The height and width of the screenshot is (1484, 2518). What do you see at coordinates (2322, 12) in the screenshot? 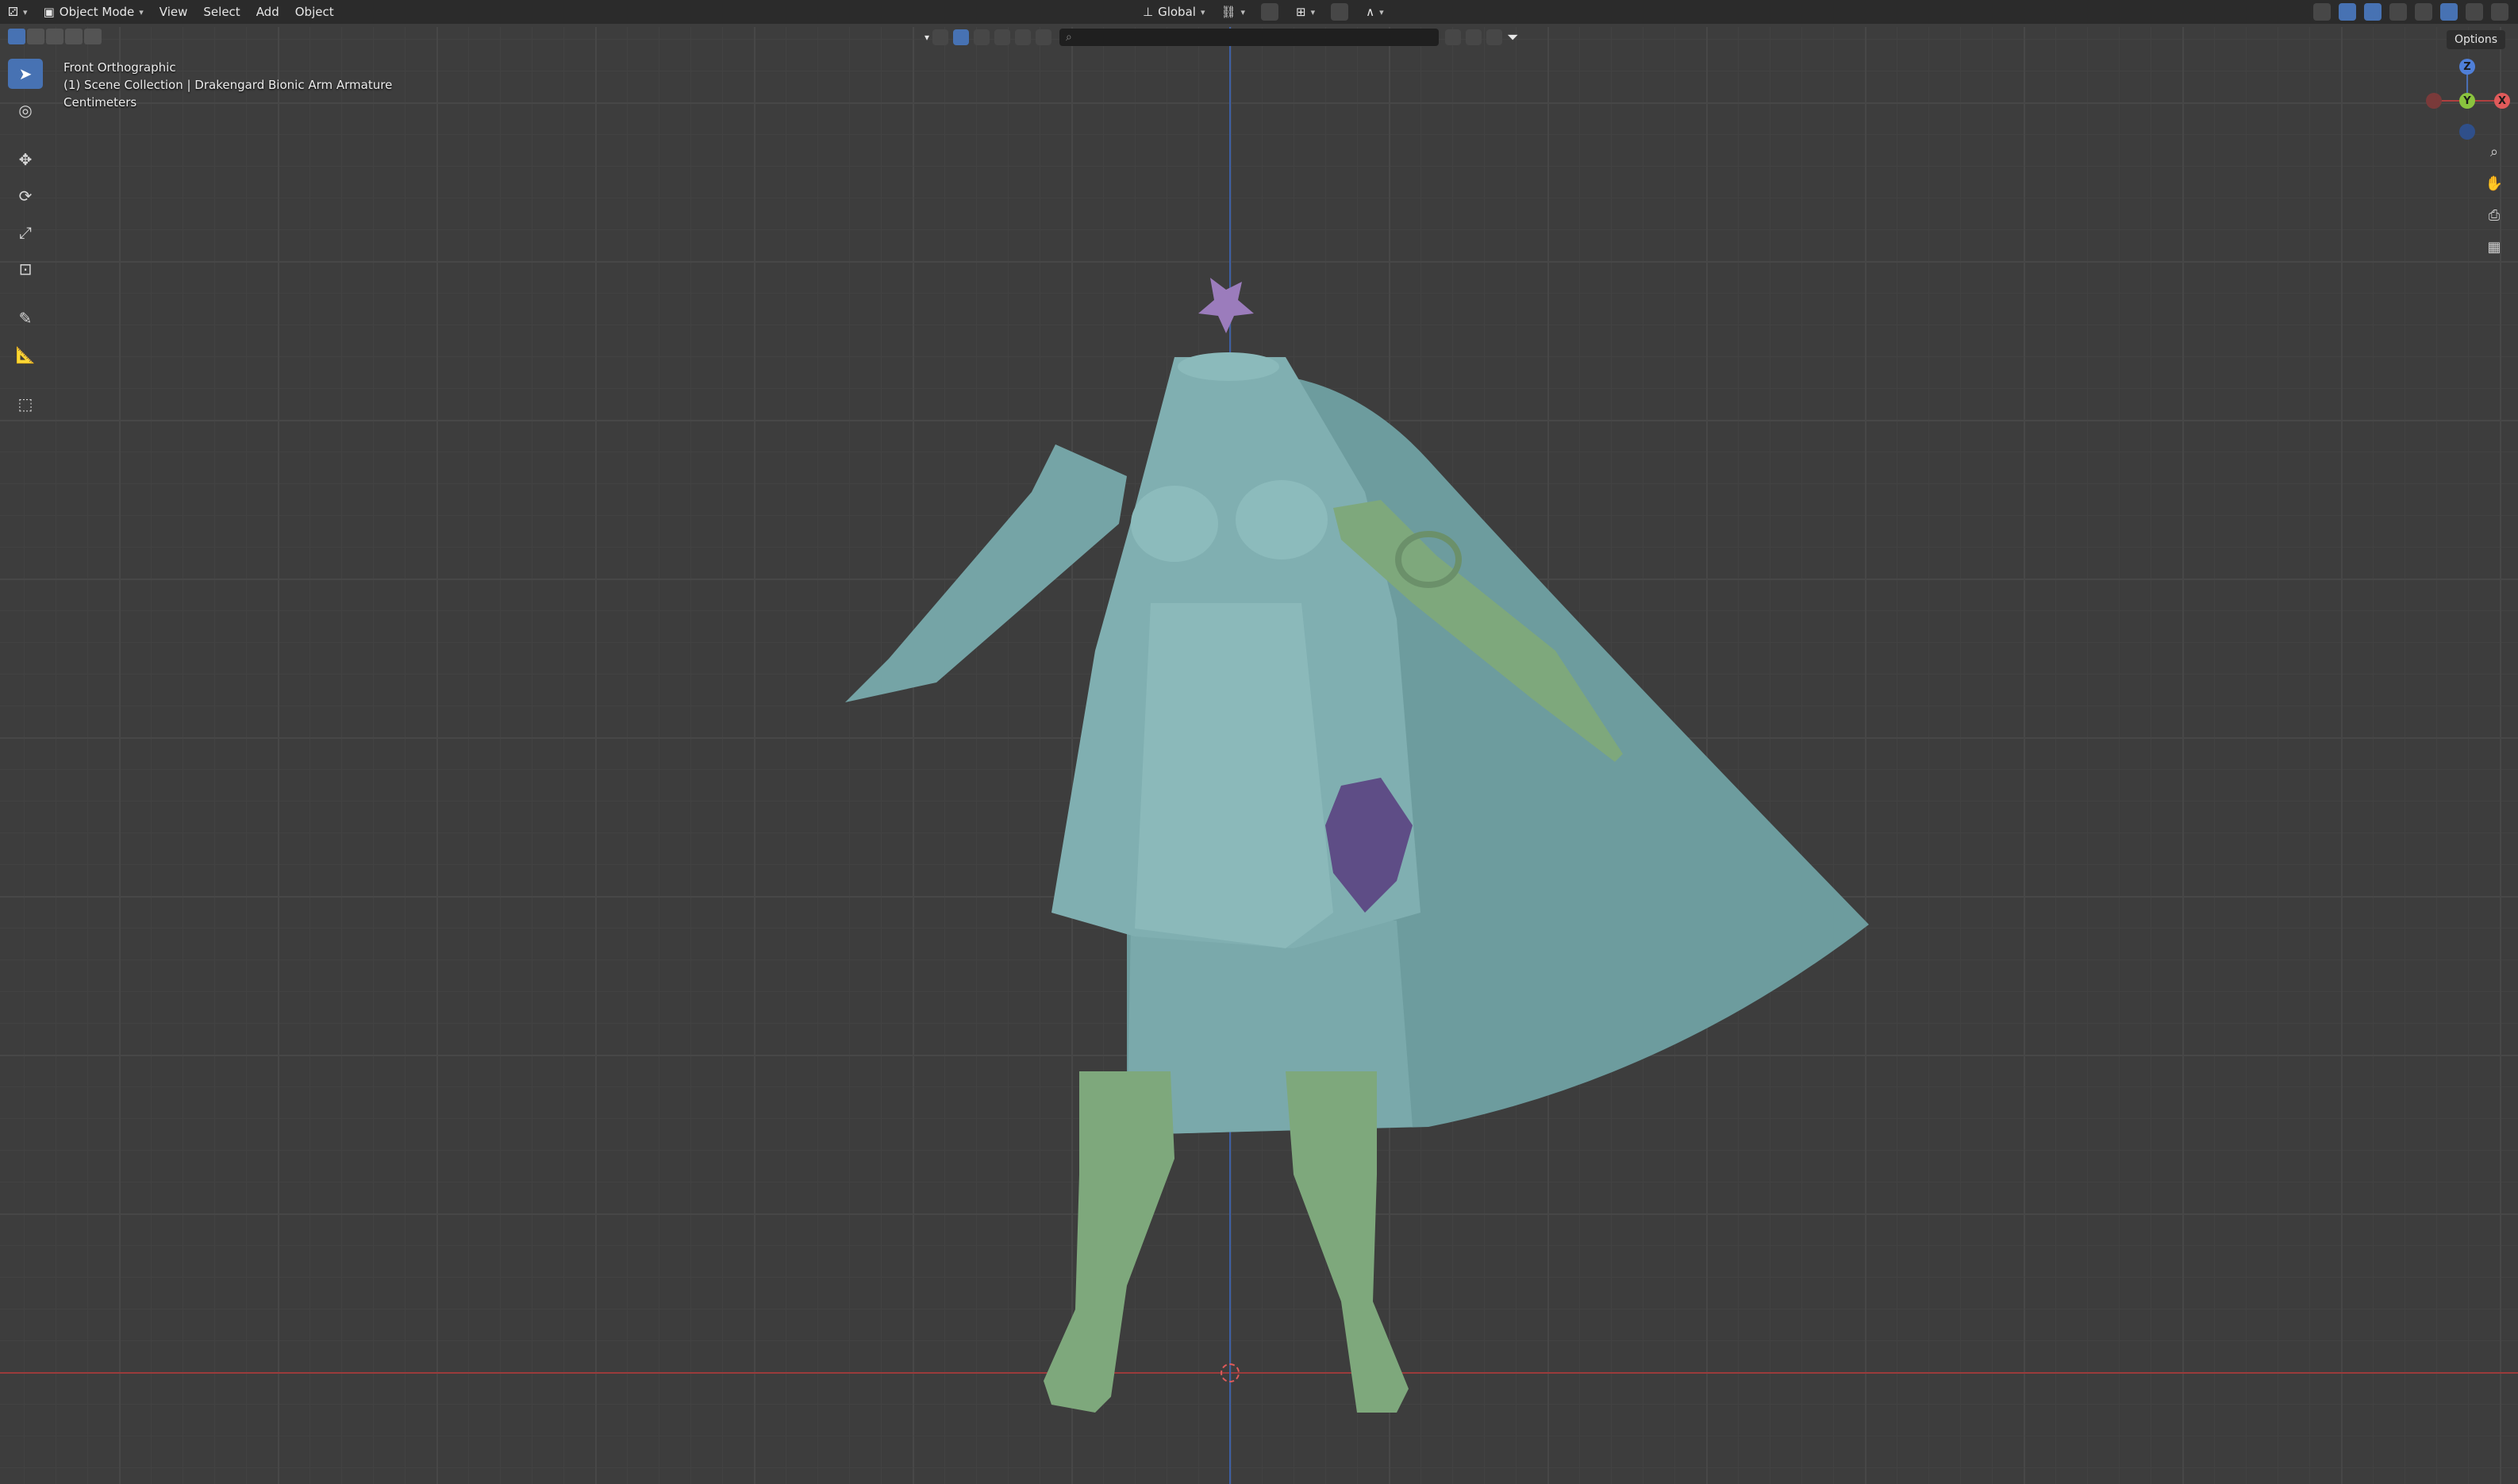
I see `visibility-icon` at bounding box center [2322, 12].